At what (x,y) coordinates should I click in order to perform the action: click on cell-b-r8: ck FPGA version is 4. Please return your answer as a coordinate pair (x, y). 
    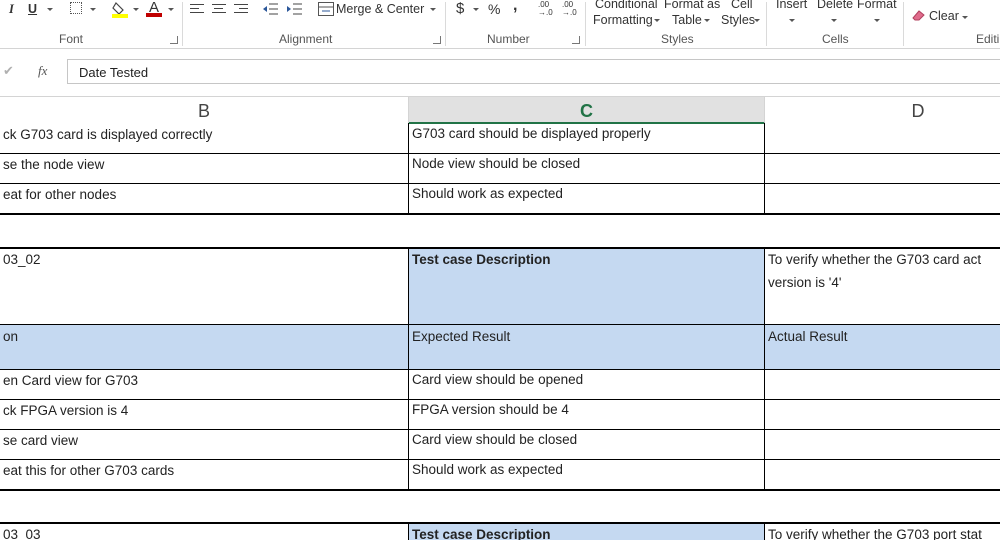
    Looking at the image, I should click on (204, 415).